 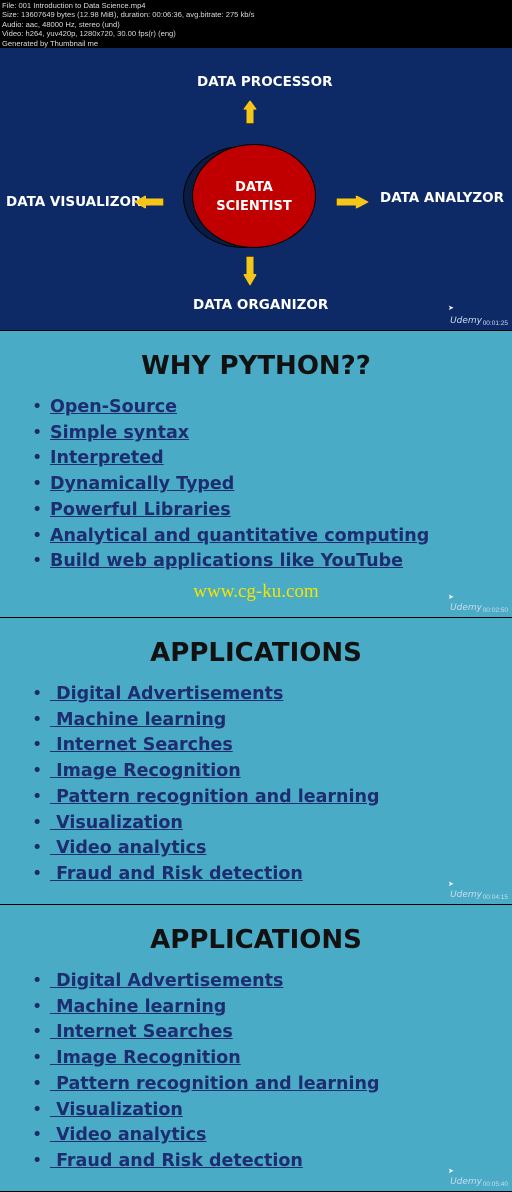 What do you see at coordinates (74, 202) in the screenshot?
I see `label-visualizor: DATA VISUALIZOR` at bounding box center [74, 202].